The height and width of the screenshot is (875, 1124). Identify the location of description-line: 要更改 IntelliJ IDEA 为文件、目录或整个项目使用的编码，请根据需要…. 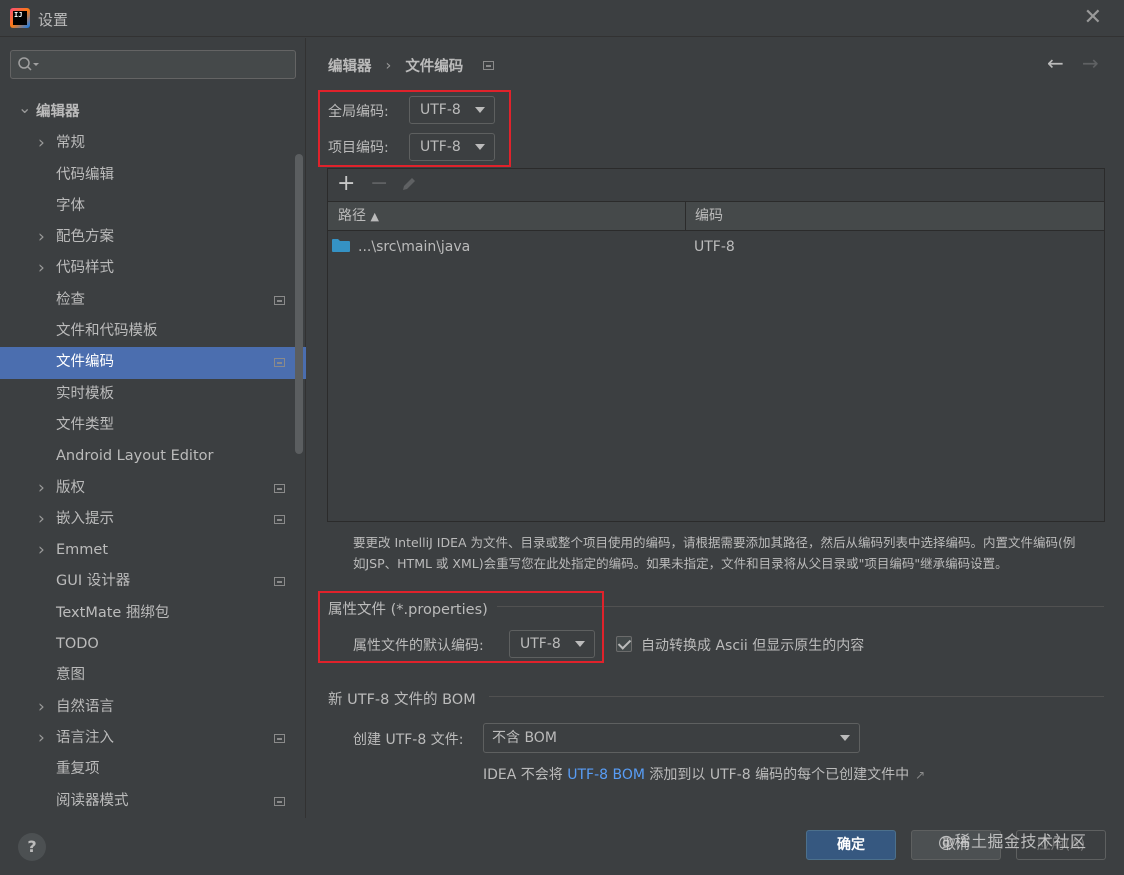
(714, 542).